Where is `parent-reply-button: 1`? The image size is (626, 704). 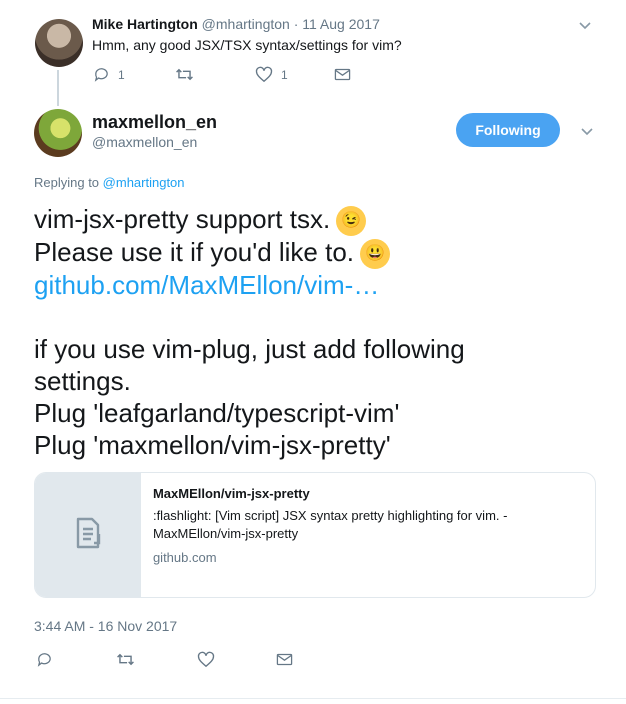 parent-reply-button: 1 is located at coordinates (109, 74).